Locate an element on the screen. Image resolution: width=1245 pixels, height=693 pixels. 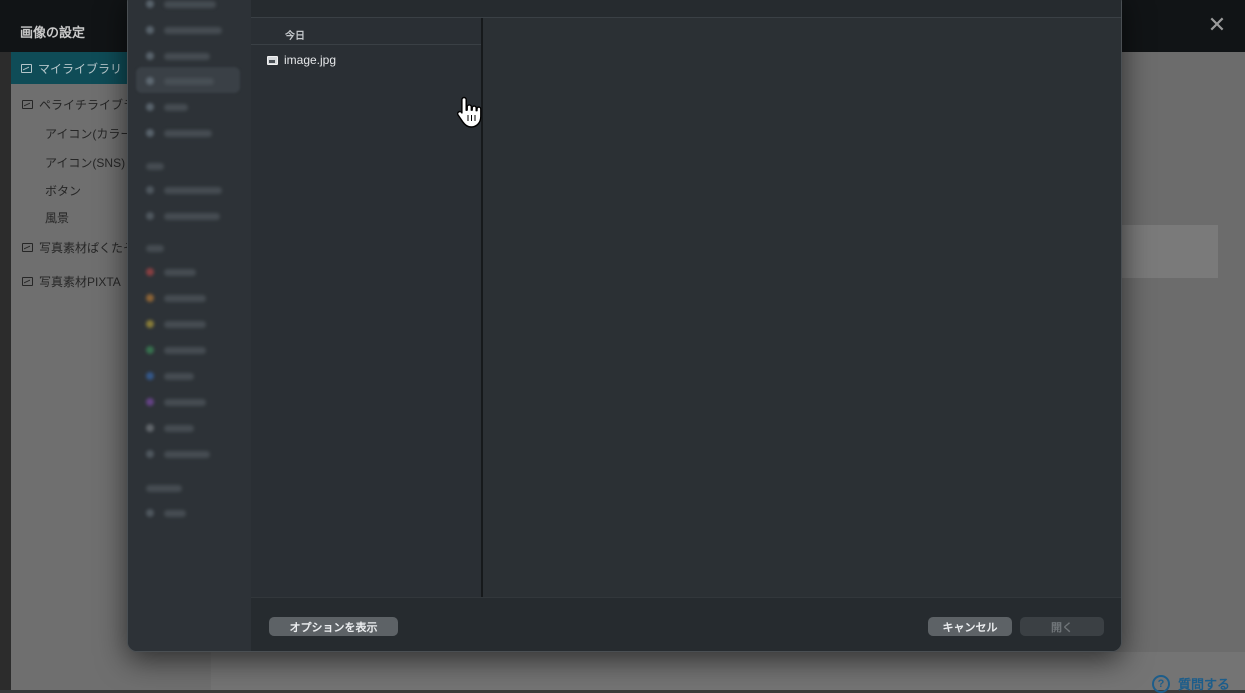
main-band is located at coordinates (1169, 251).